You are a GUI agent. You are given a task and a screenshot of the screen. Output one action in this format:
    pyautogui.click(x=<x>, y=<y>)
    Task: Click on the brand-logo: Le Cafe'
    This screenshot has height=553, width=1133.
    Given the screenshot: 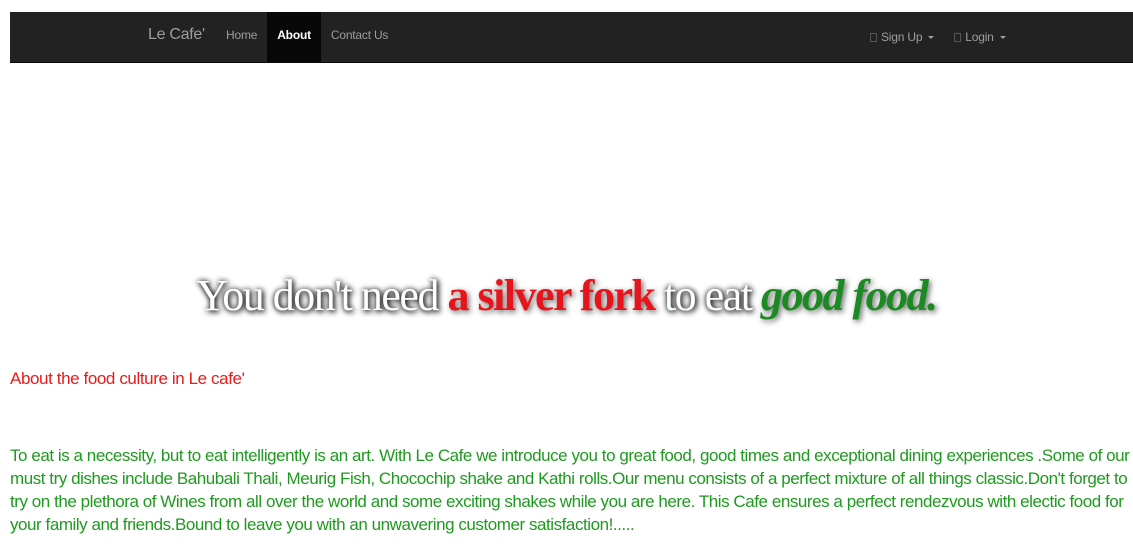 What is the action you would take?
    pyautogui.click(x=176, y=37)
    